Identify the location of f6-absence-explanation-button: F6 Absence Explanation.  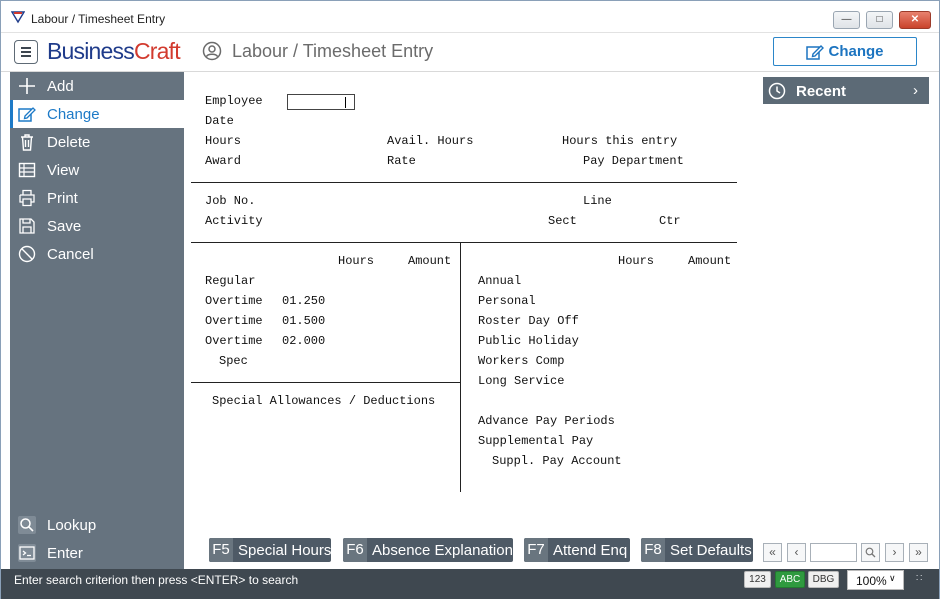
(428, 550).